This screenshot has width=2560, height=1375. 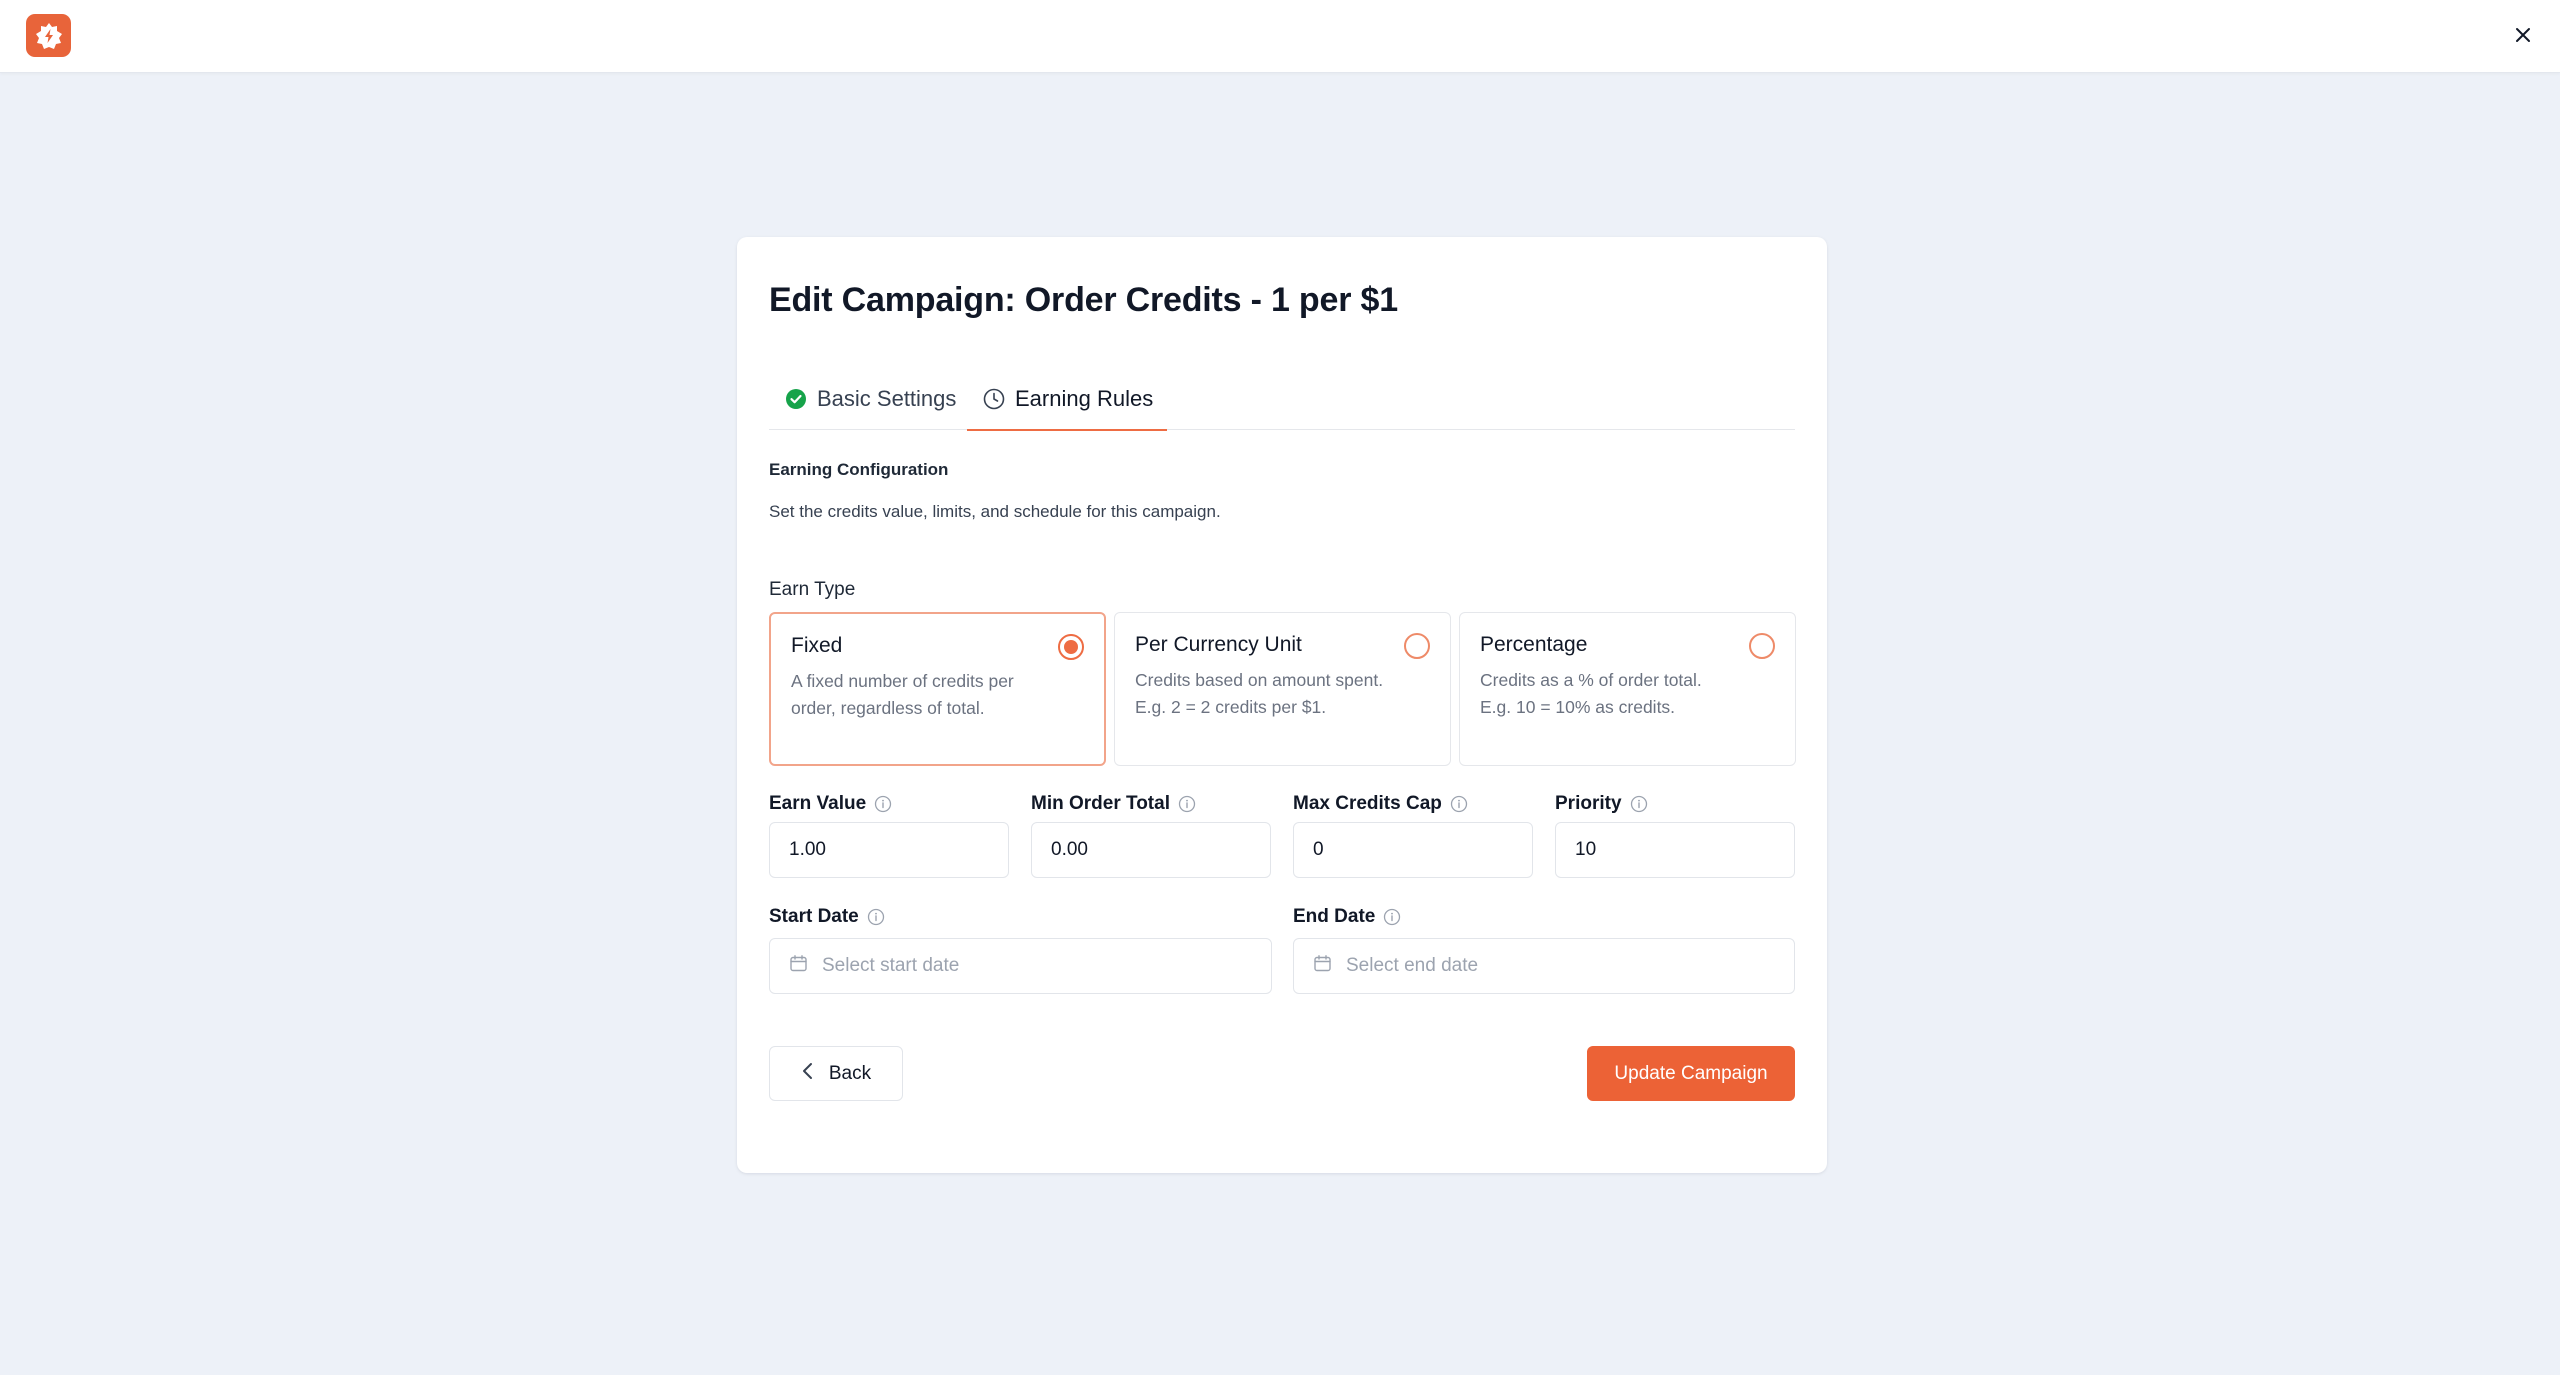 What do you see at coordinates (1071, 647) in the screenshot?
I see `radio-fixed` at bounding box center [1071, 647].